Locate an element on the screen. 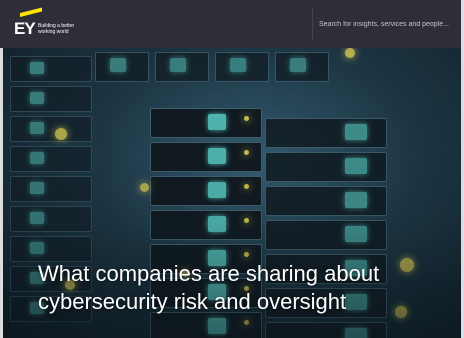 The width and height of the screenshot is (464, 338). frame-edge-left is located at coordinates (1, 193).